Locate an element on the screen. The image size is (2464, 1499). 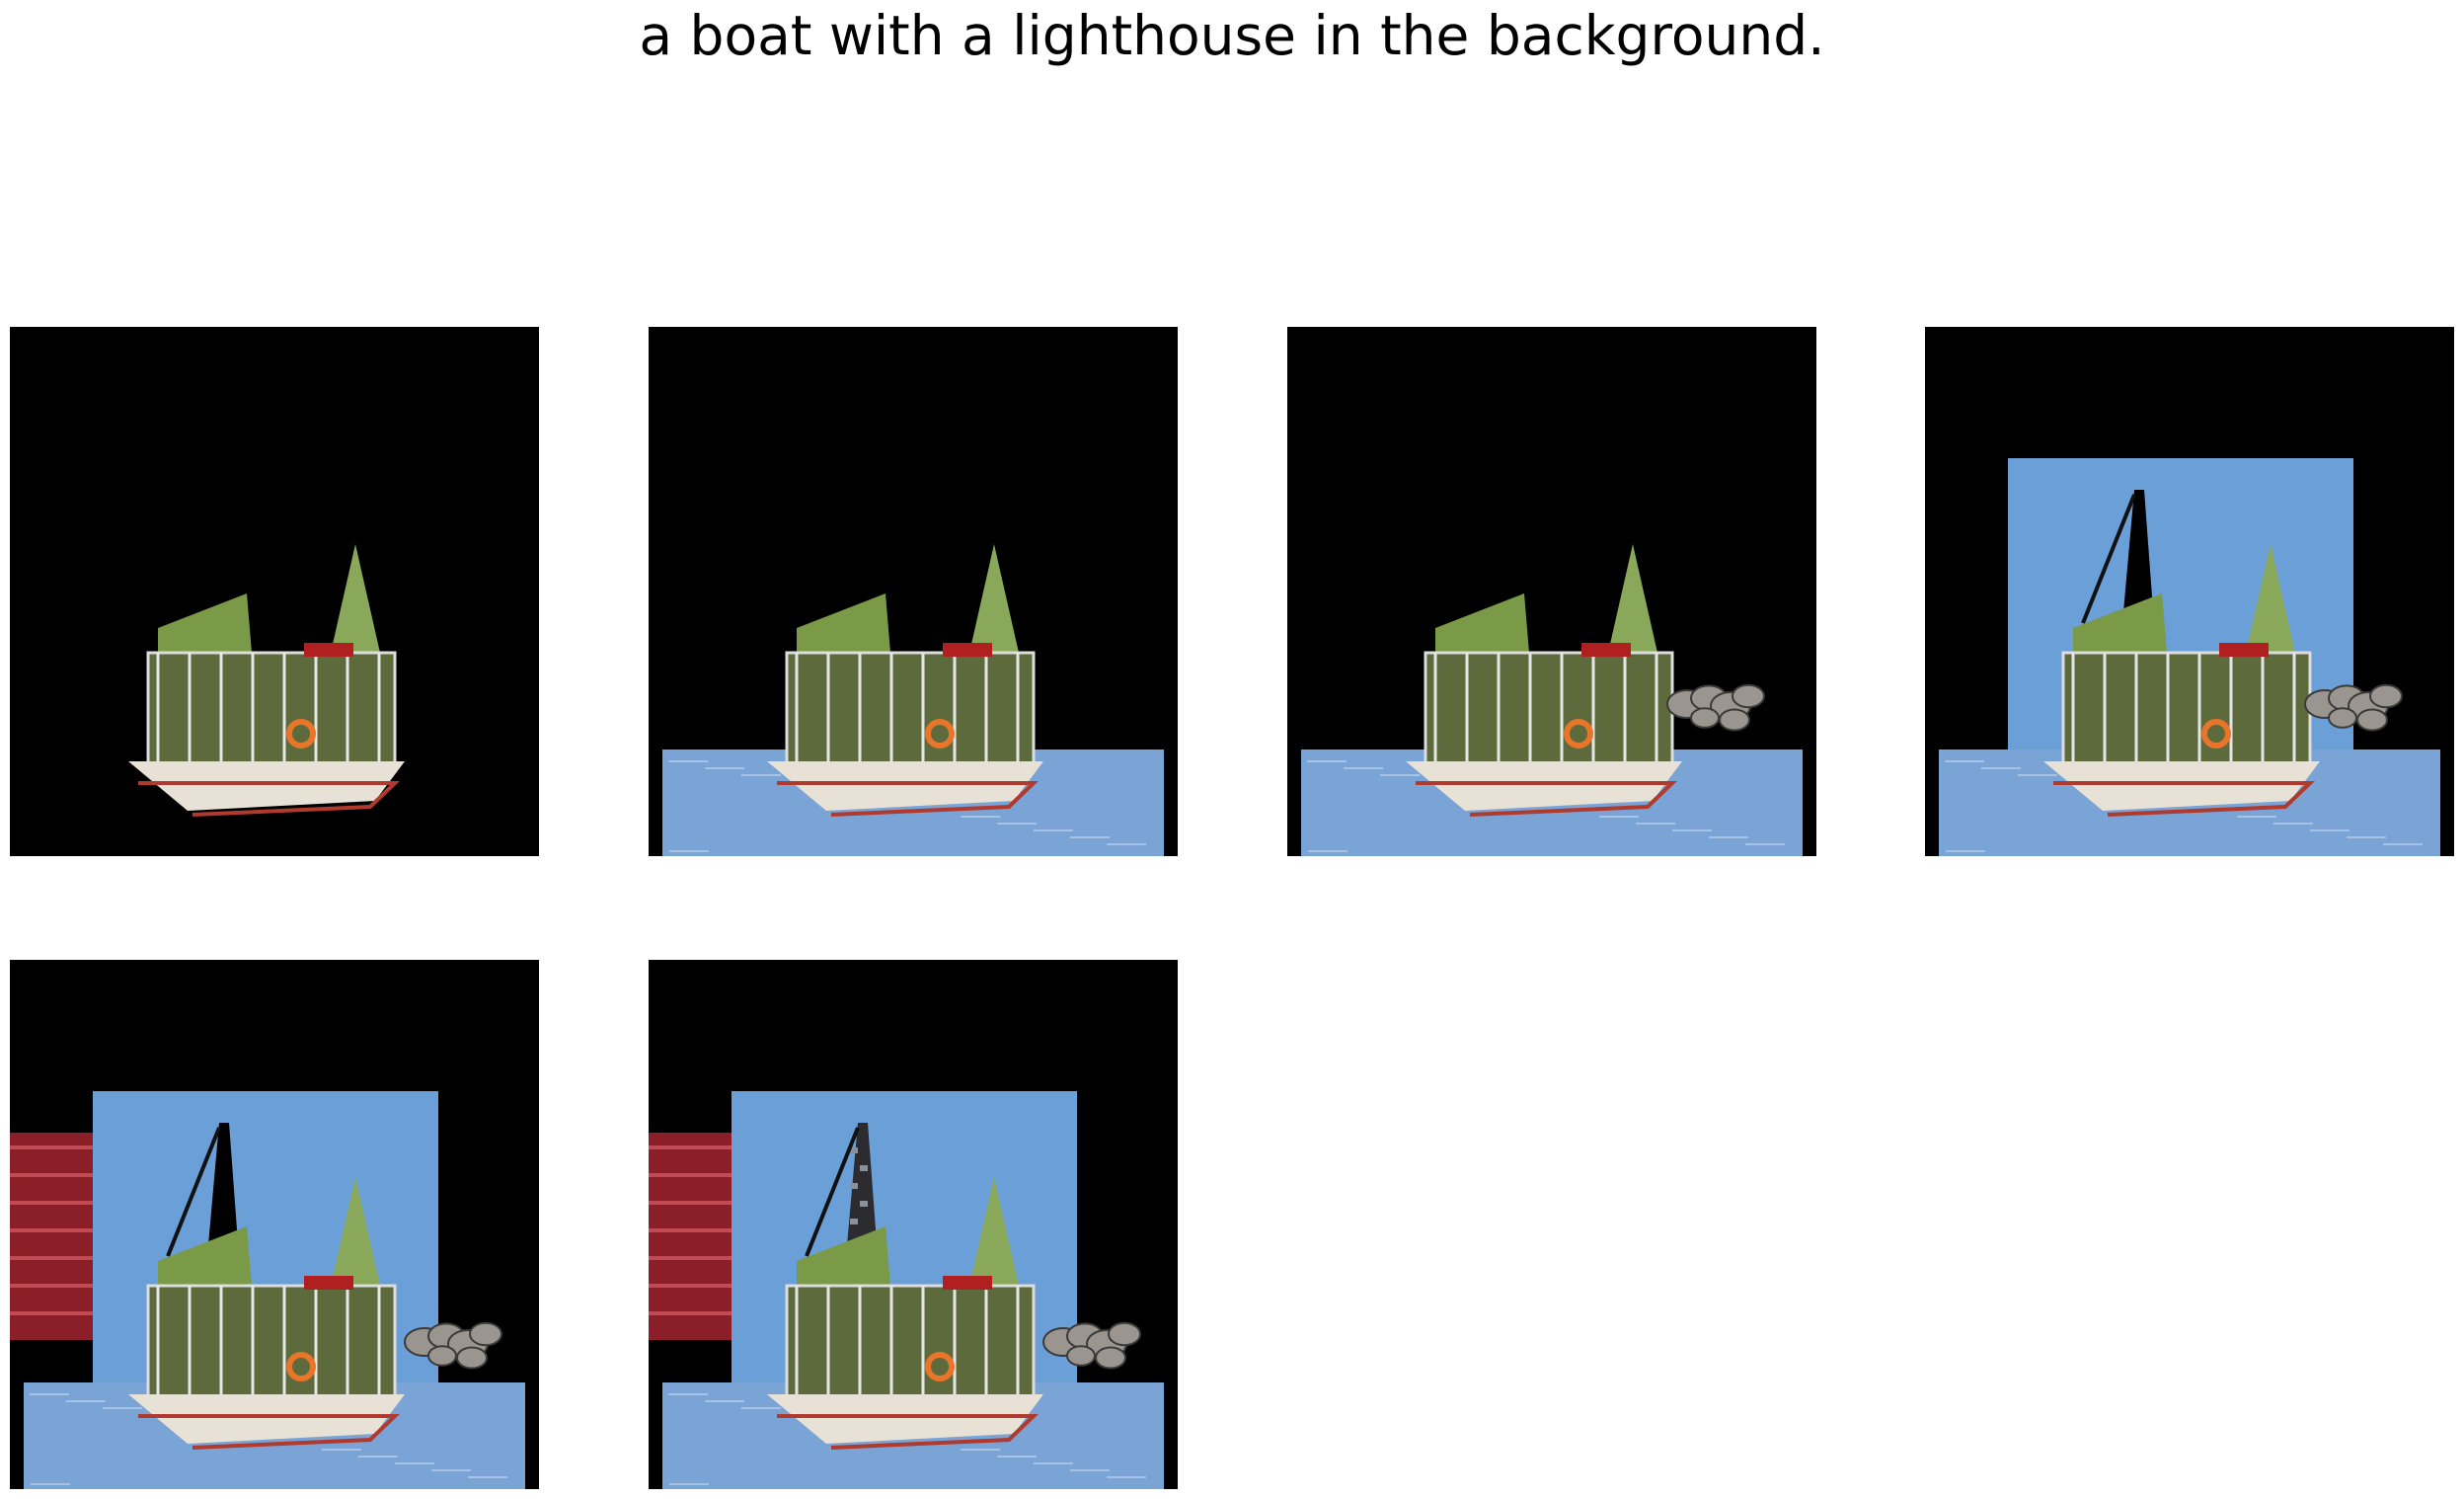
rocks-layer is located at coordinates (1715, 707).